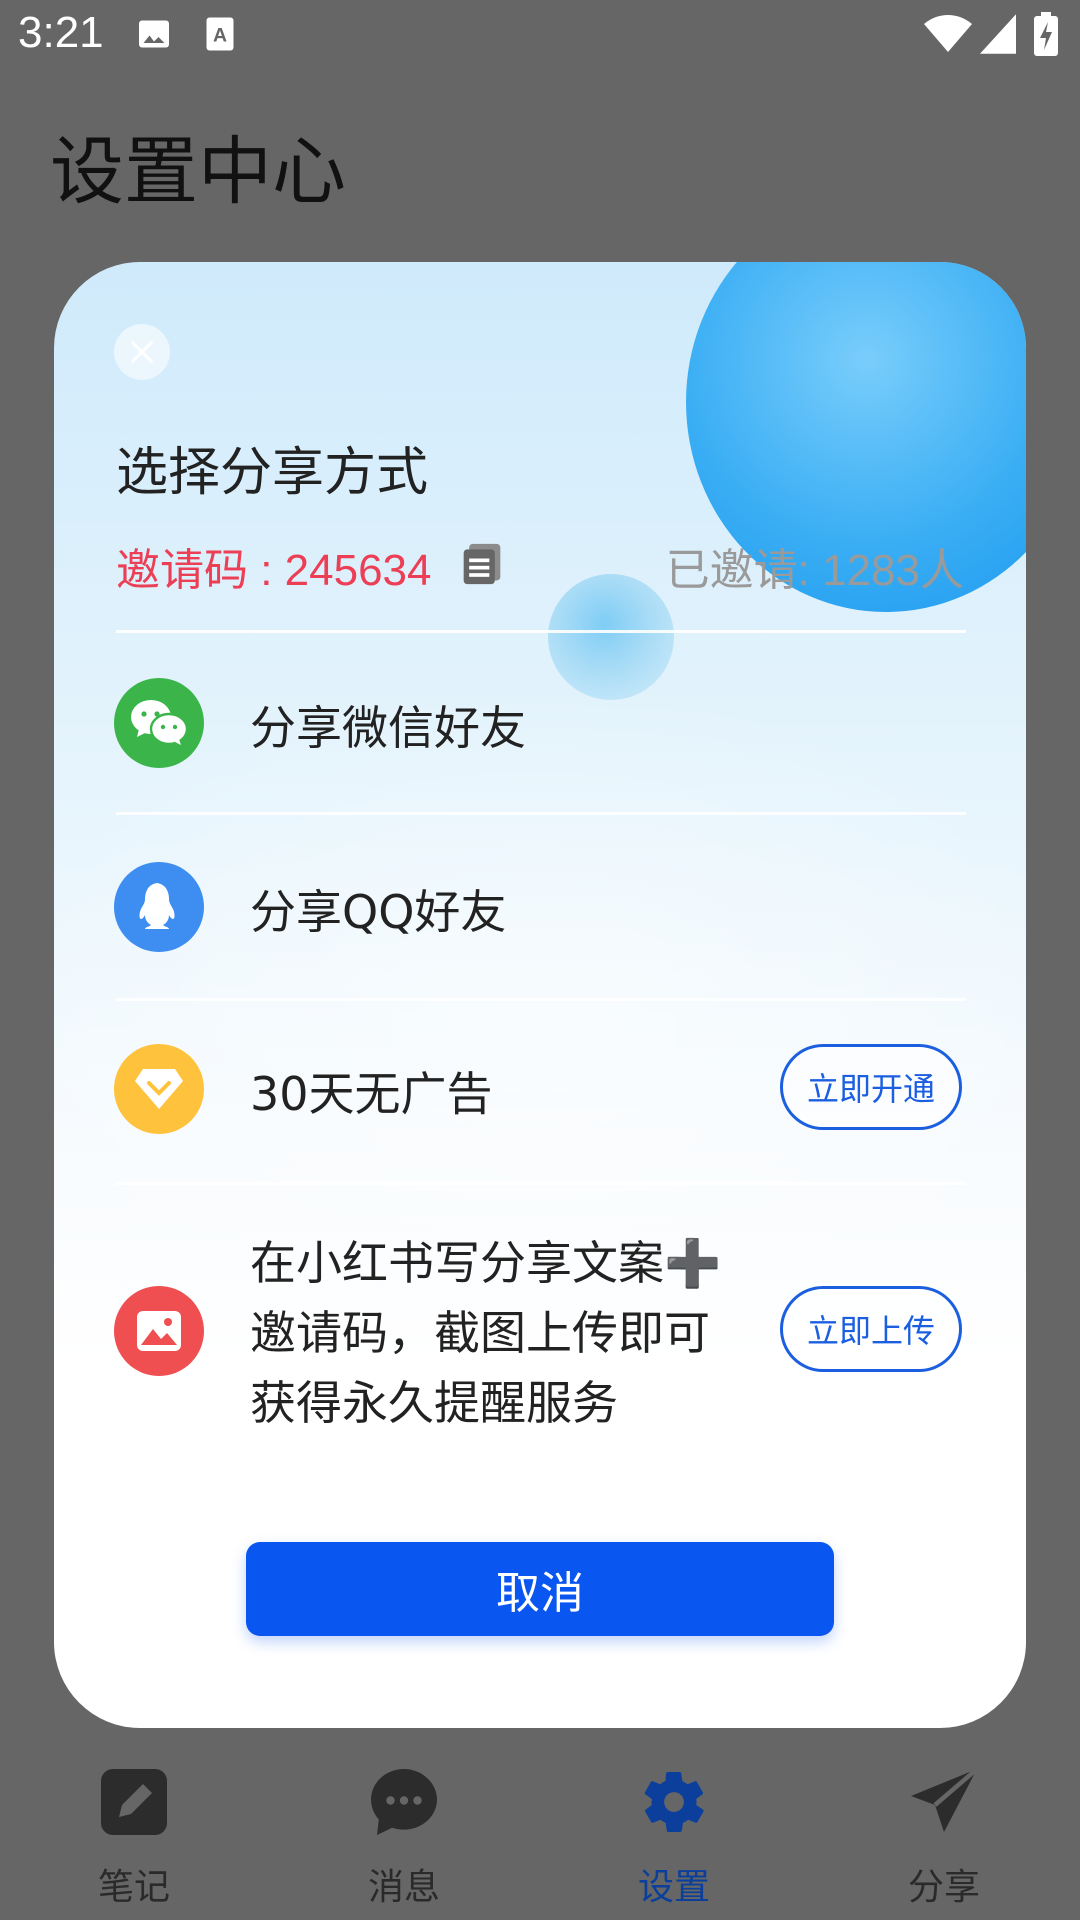 This screenshot has height=1920, width=1080. I want to click on gear-icon, so click(674, 1802).